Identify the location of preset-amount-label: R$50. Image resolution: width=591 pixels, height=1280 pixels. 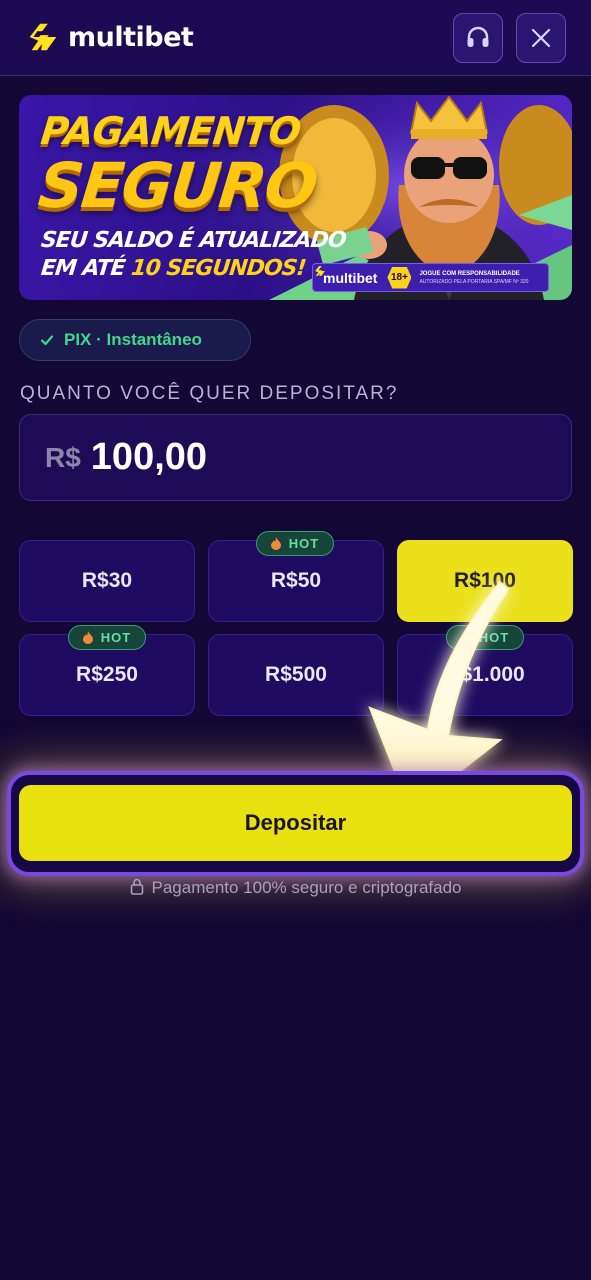
(296, 580).